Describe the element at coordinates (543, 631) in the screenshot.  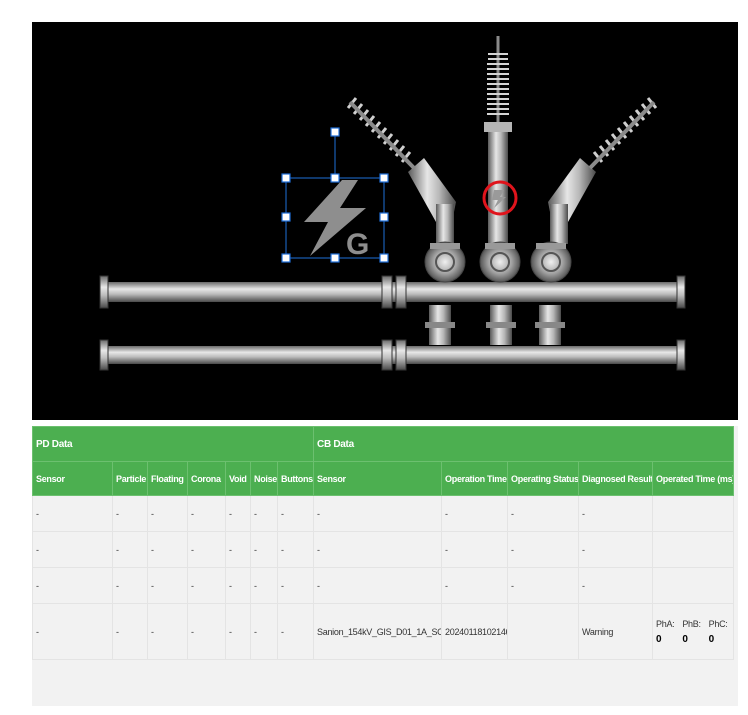
I see `cb-operating-status` at that location.